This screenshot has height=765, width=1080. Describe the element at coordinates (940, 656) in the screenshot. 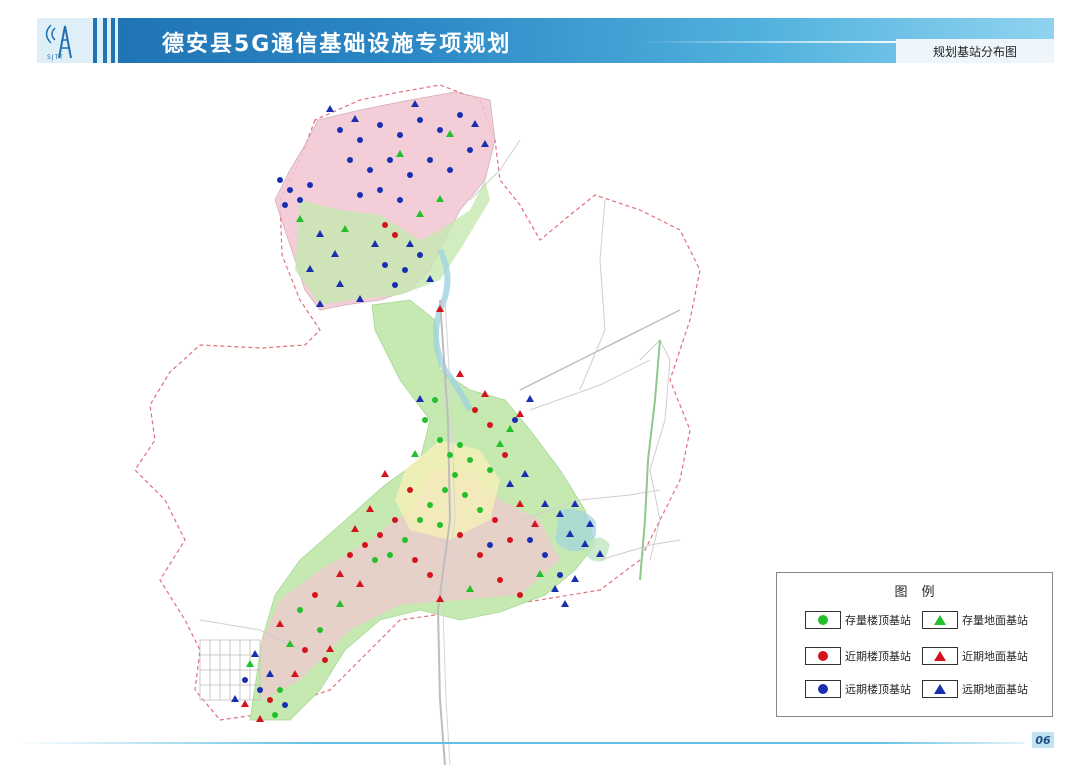

I see `red-triangle-icon` at that location.